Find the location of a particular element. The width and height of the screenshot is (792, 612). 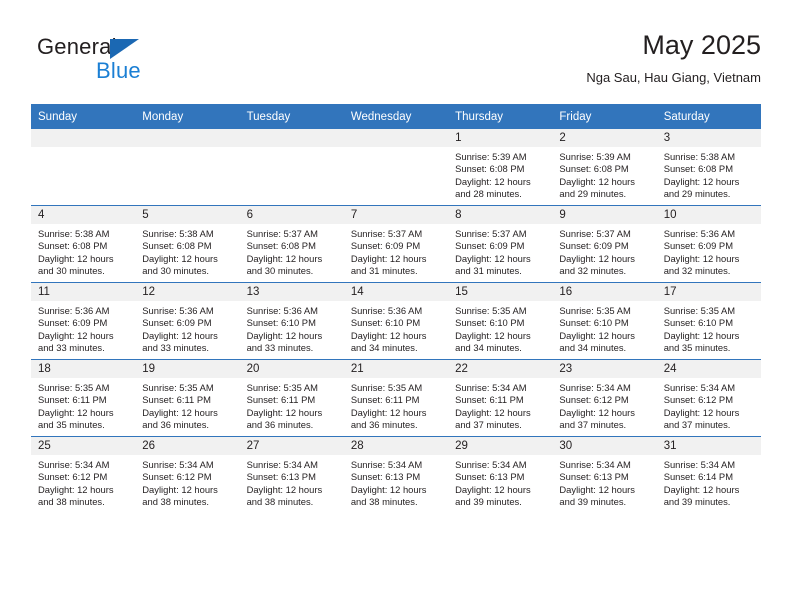

day-number: 2 is located at coordinates (604, 138).